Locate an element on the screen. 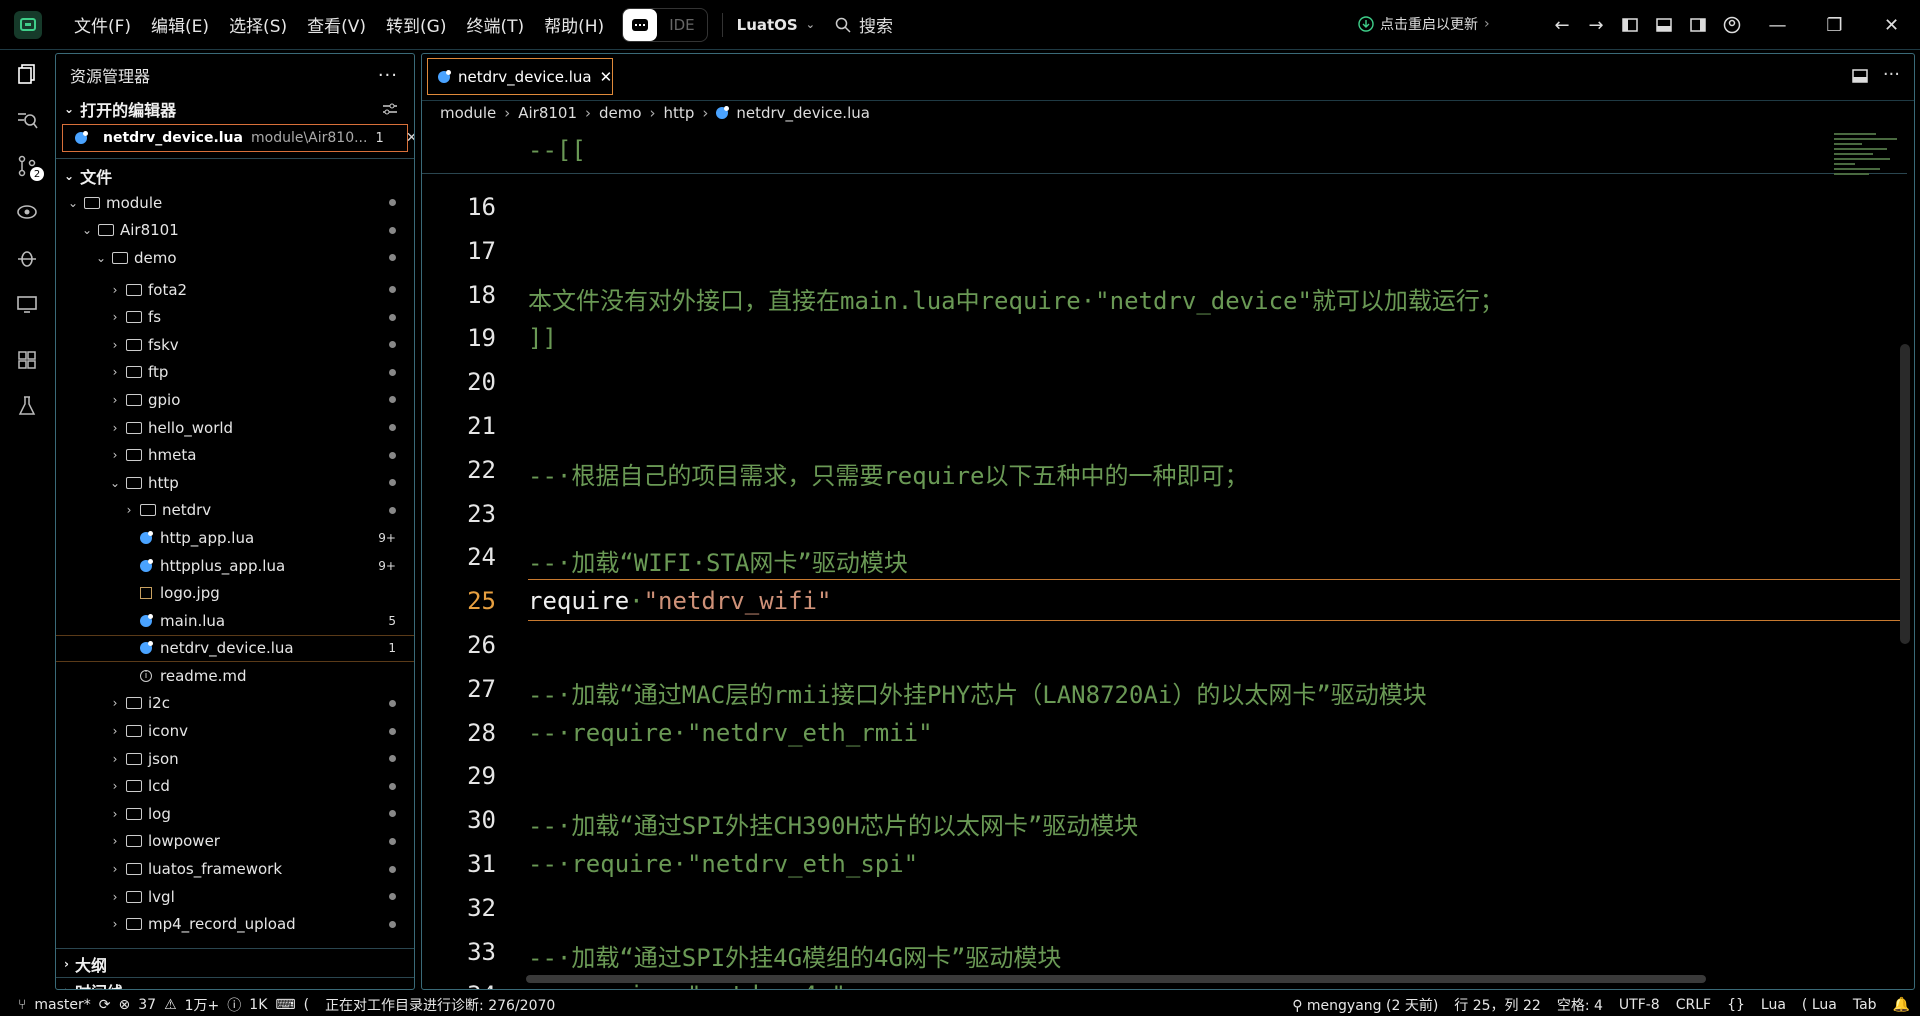 The height and width of the screenshot is (1016, 1920). breadcrumb-item: module is located at coordinates (468, 113).